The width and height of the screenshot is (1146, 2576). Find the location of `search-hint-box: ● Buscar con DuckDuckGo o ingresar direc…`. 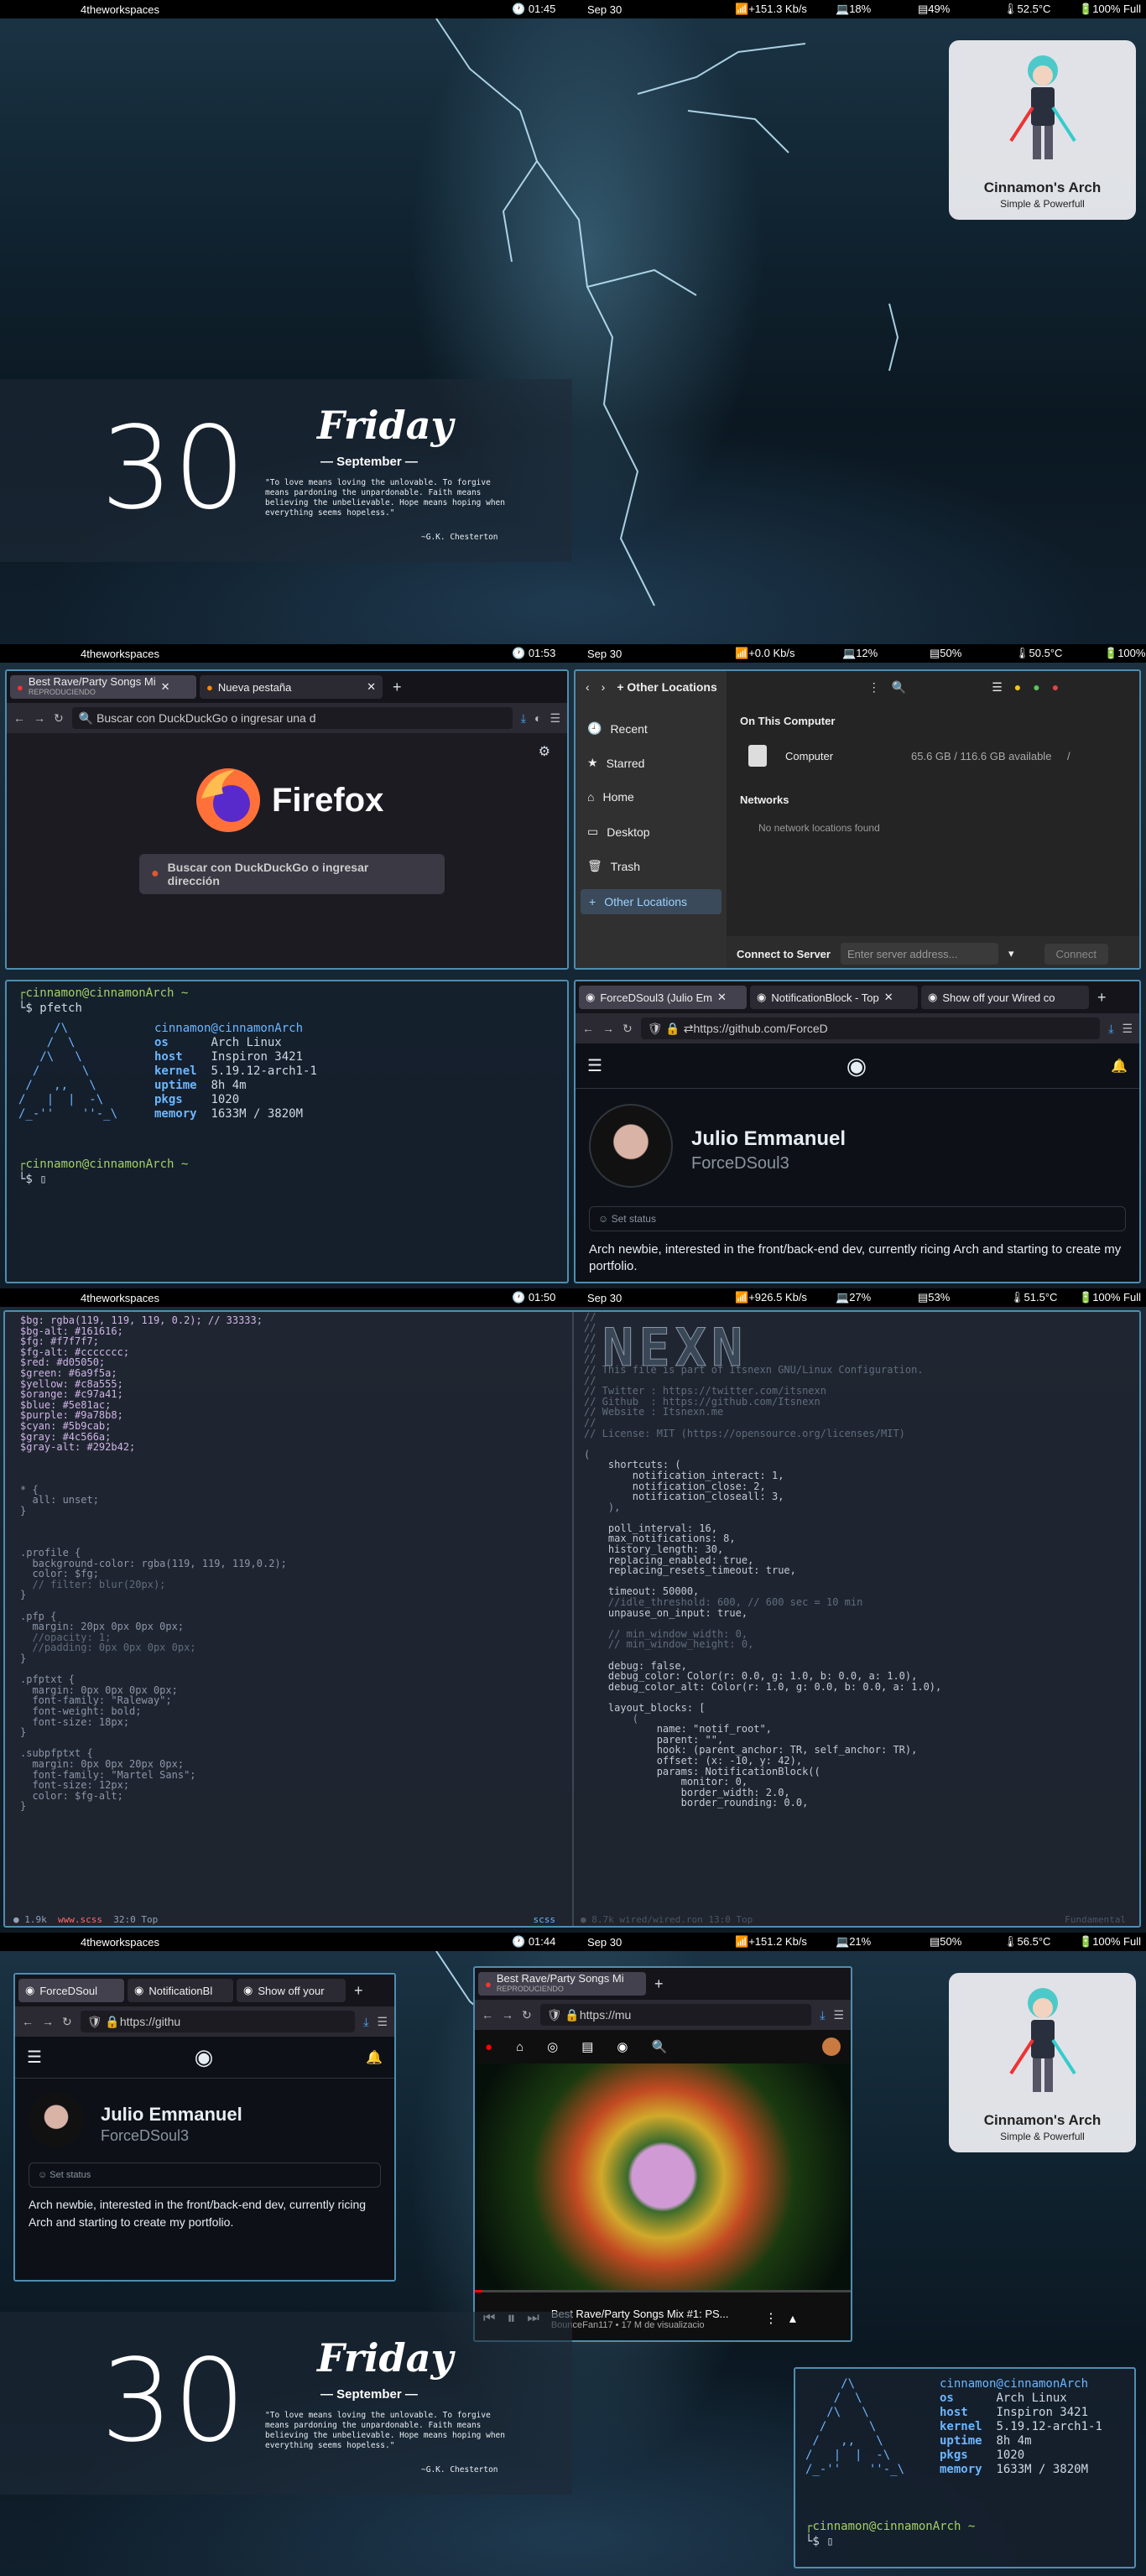

search-hint-box: ● Buscar con DuckDuckGo o ingresar direc… is located at coordinates (292, 874).